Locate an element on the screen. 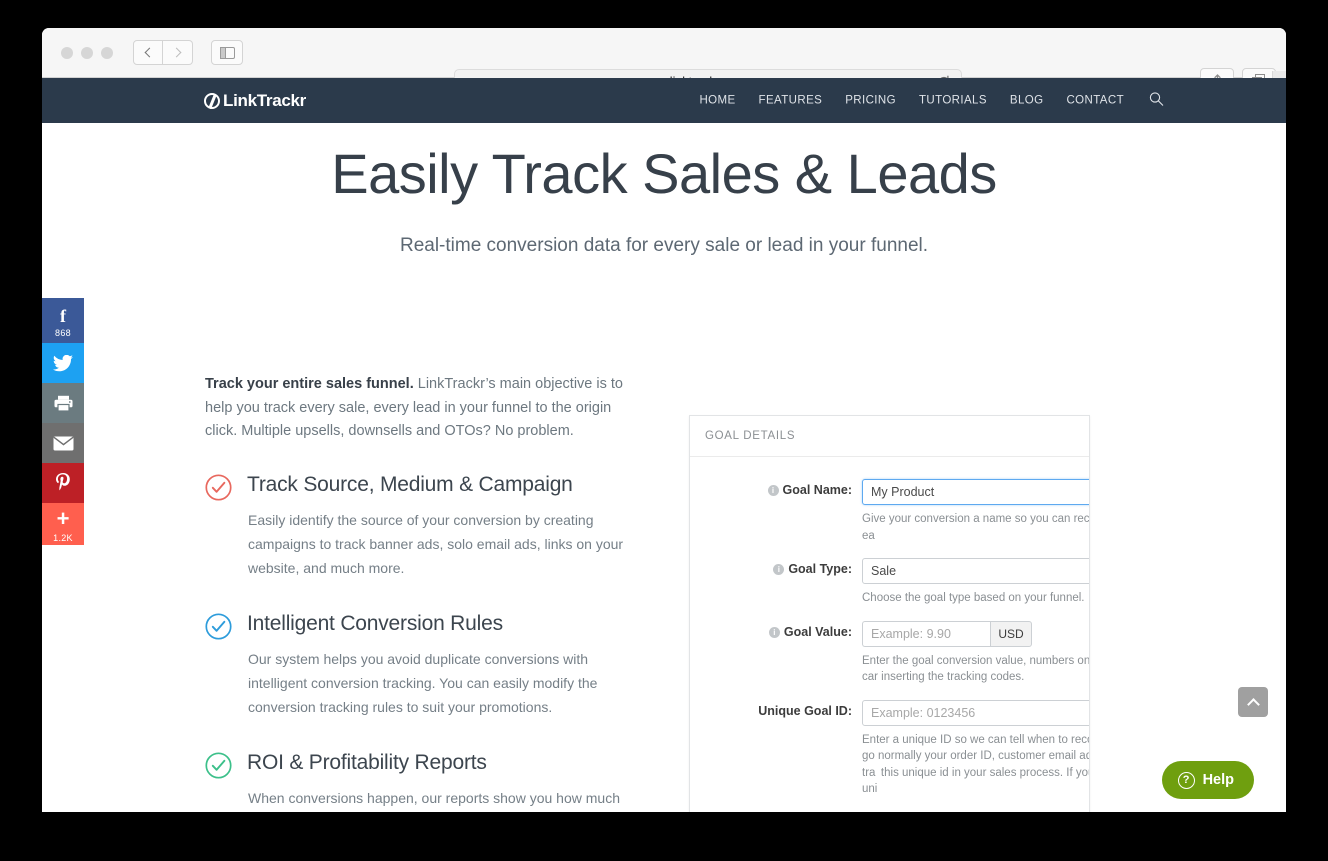  search-glass-icon is located at coordinates (1156, 98).